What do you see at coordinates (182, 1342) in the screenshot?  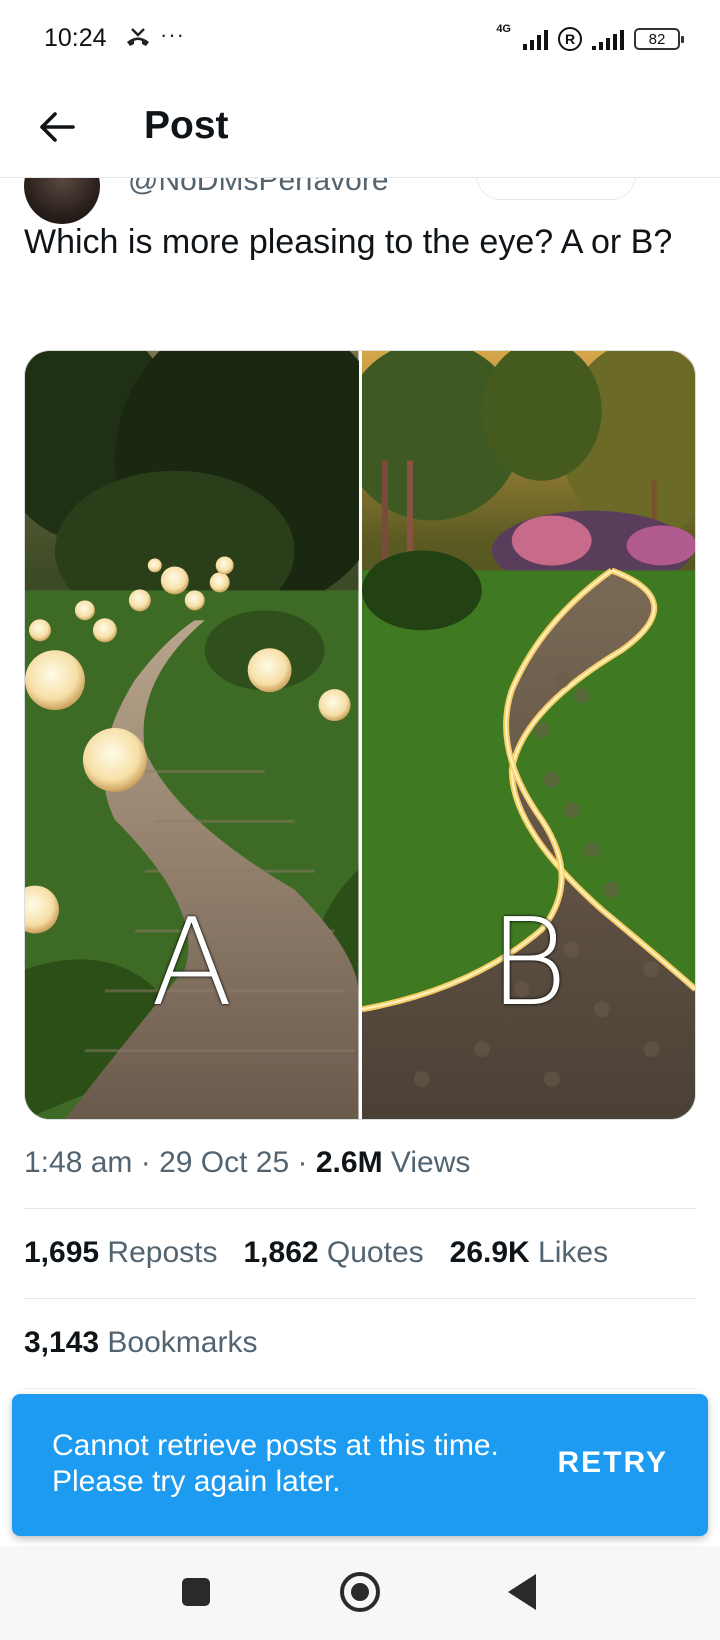 I see `bookmarks-label: Bookmarks` at bounding box center [182, 1342].